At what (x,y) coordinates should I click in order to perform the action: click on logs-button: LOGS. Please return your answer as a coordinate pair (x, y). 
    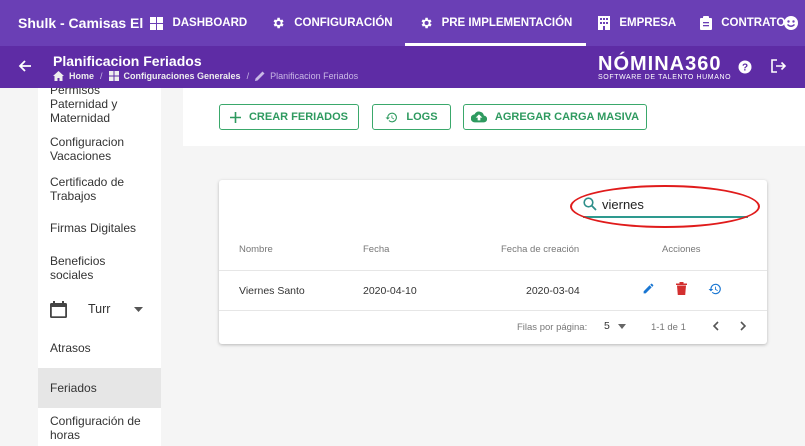
    Looking at the image, I should click on (411, 117).